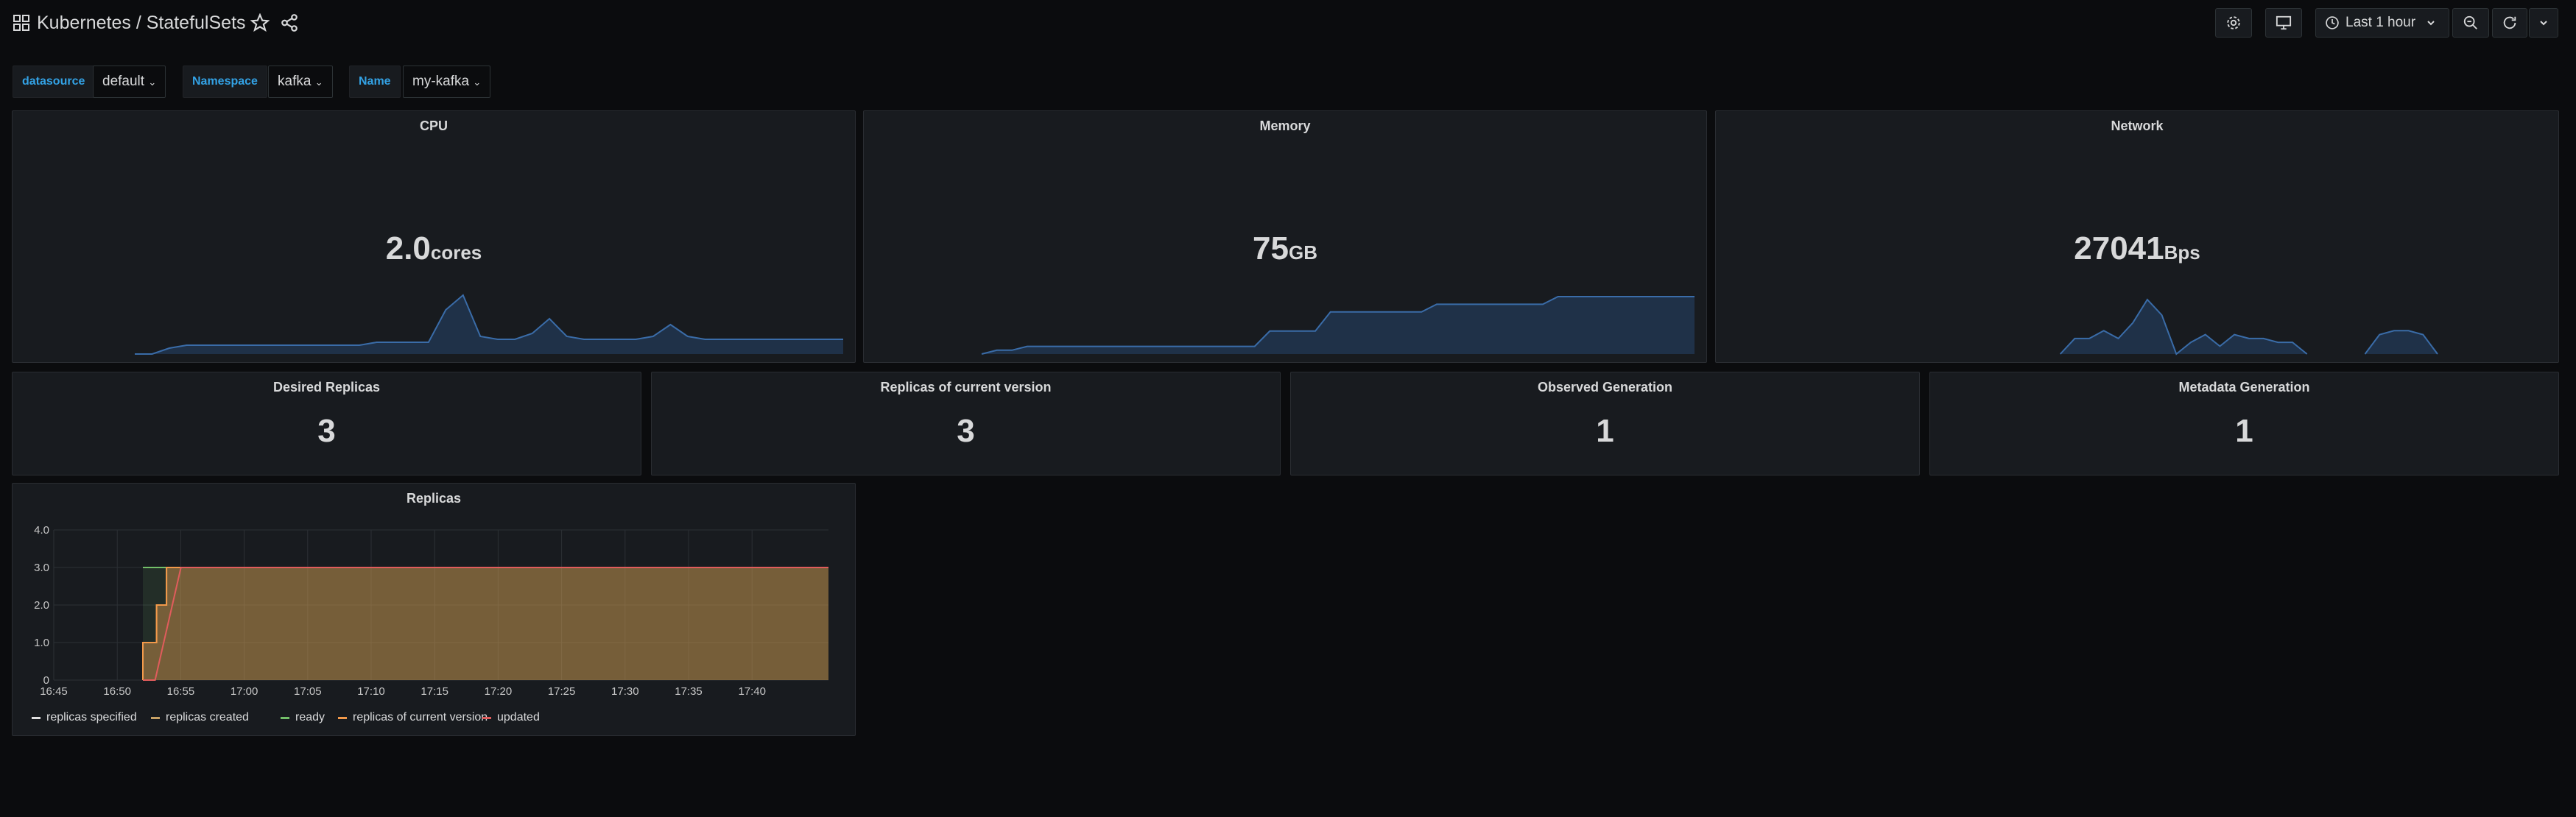 Image resolution: width=2576 pixels, height=817 pixels. I want to click on y-tick-label: 4.0, so click(41, 530).